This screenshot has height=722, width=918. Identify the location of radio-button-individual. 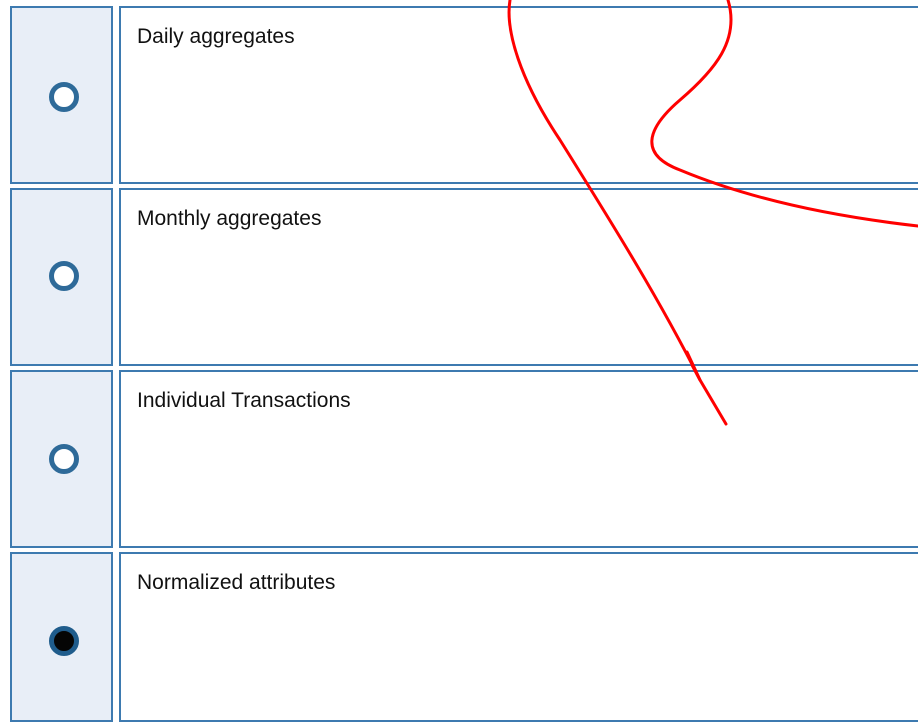
(64, 459).